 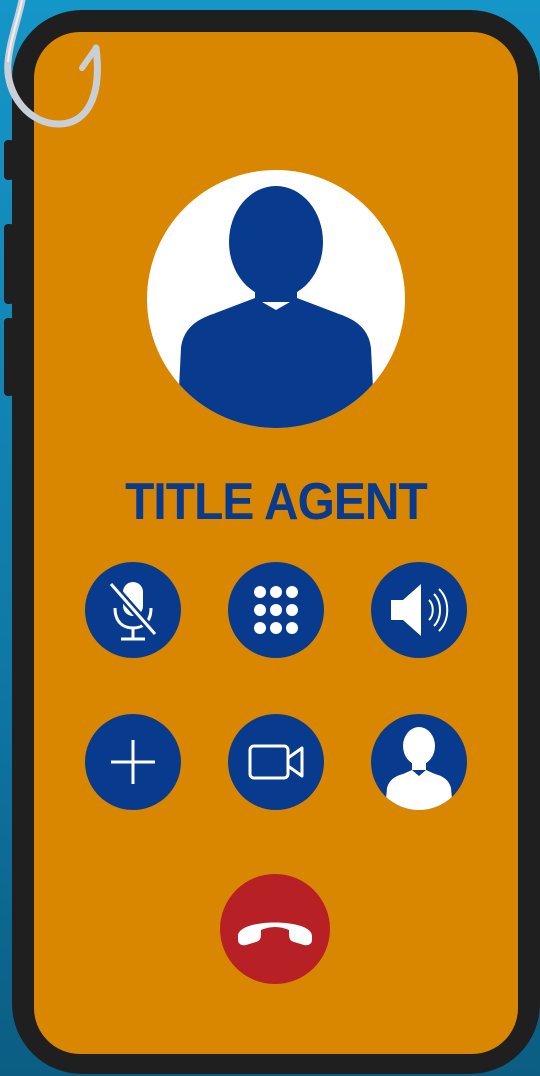 What do you see at coordinates (419, 768) in the screenshot?
I see `person-icon` at bounding box center [419, 768].